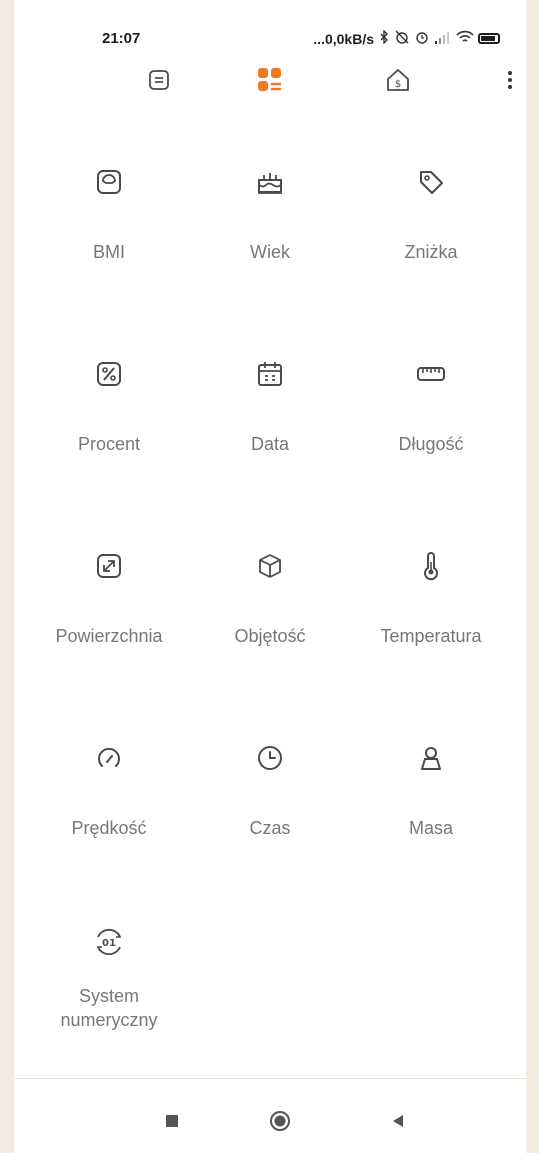 The image size is (539, 1153). I want to click on wifi-icon, so click(465, 38).